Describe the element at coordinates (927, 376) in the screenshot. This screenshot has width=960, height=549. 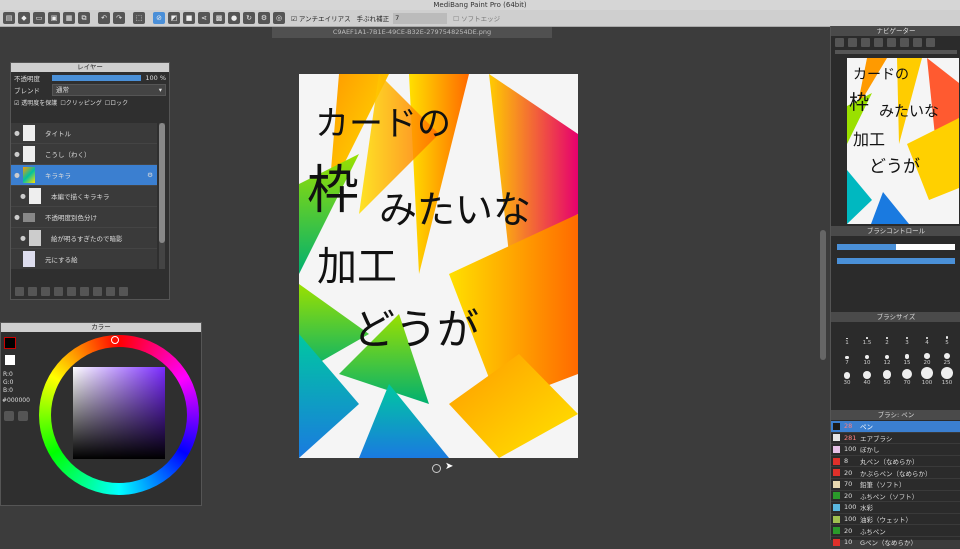
I see `brush-size-option: 100` at that location.